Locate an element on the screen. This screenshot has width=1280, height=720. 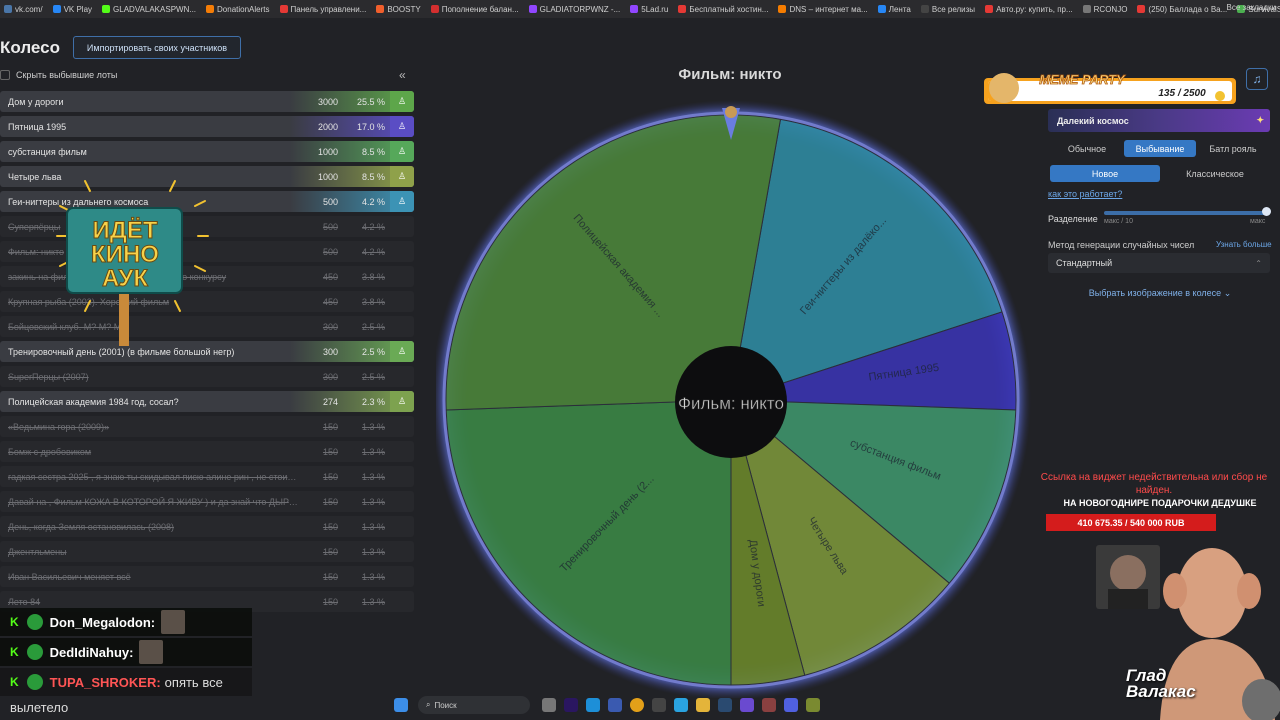
lot-amount: 500 is located at coordinates (330, 201).